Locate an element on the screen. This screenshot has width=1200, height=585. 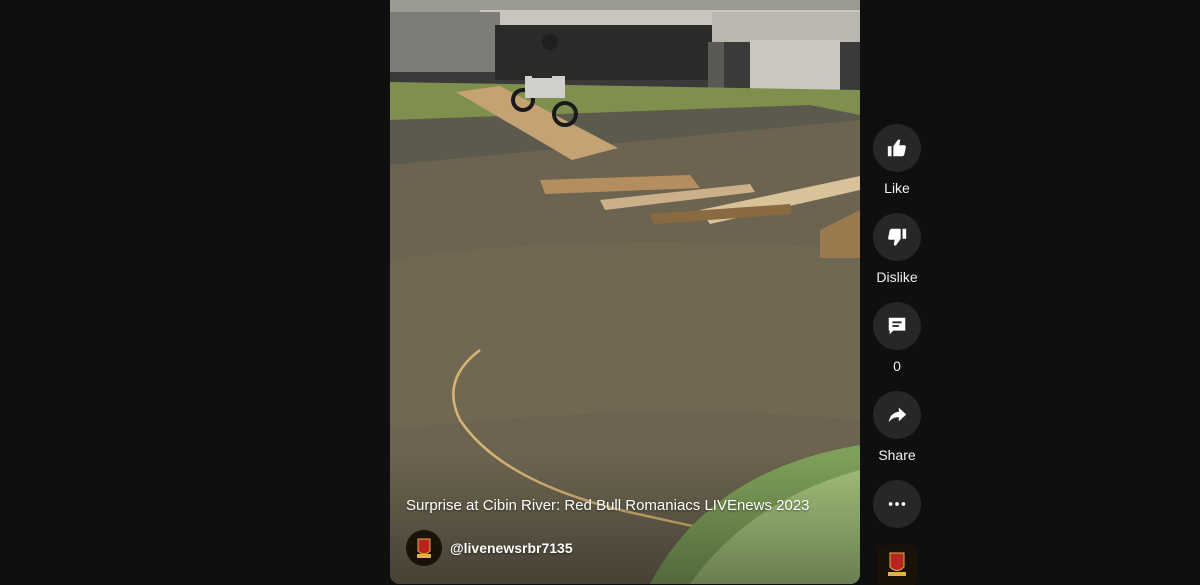
dislike-button is located at coordinates (897, 237).